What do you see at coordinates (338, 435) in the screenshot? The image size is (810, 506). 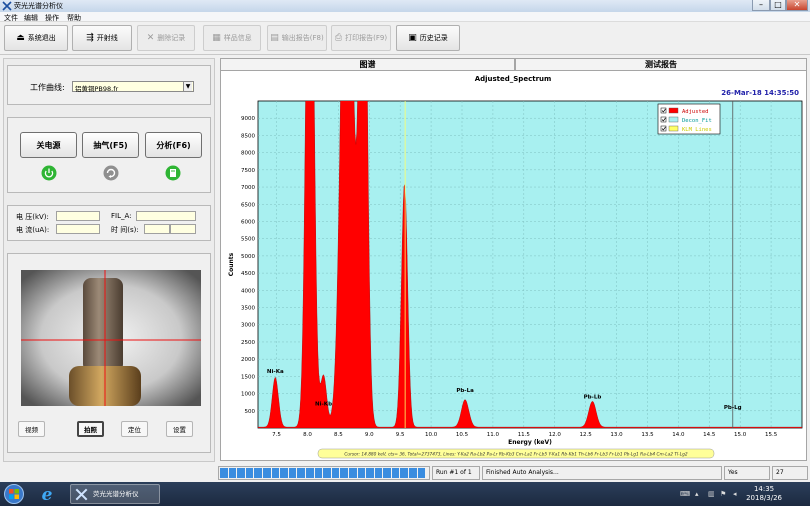 I see `x-tick-label: 8.5` at bounding box center [338, 435].